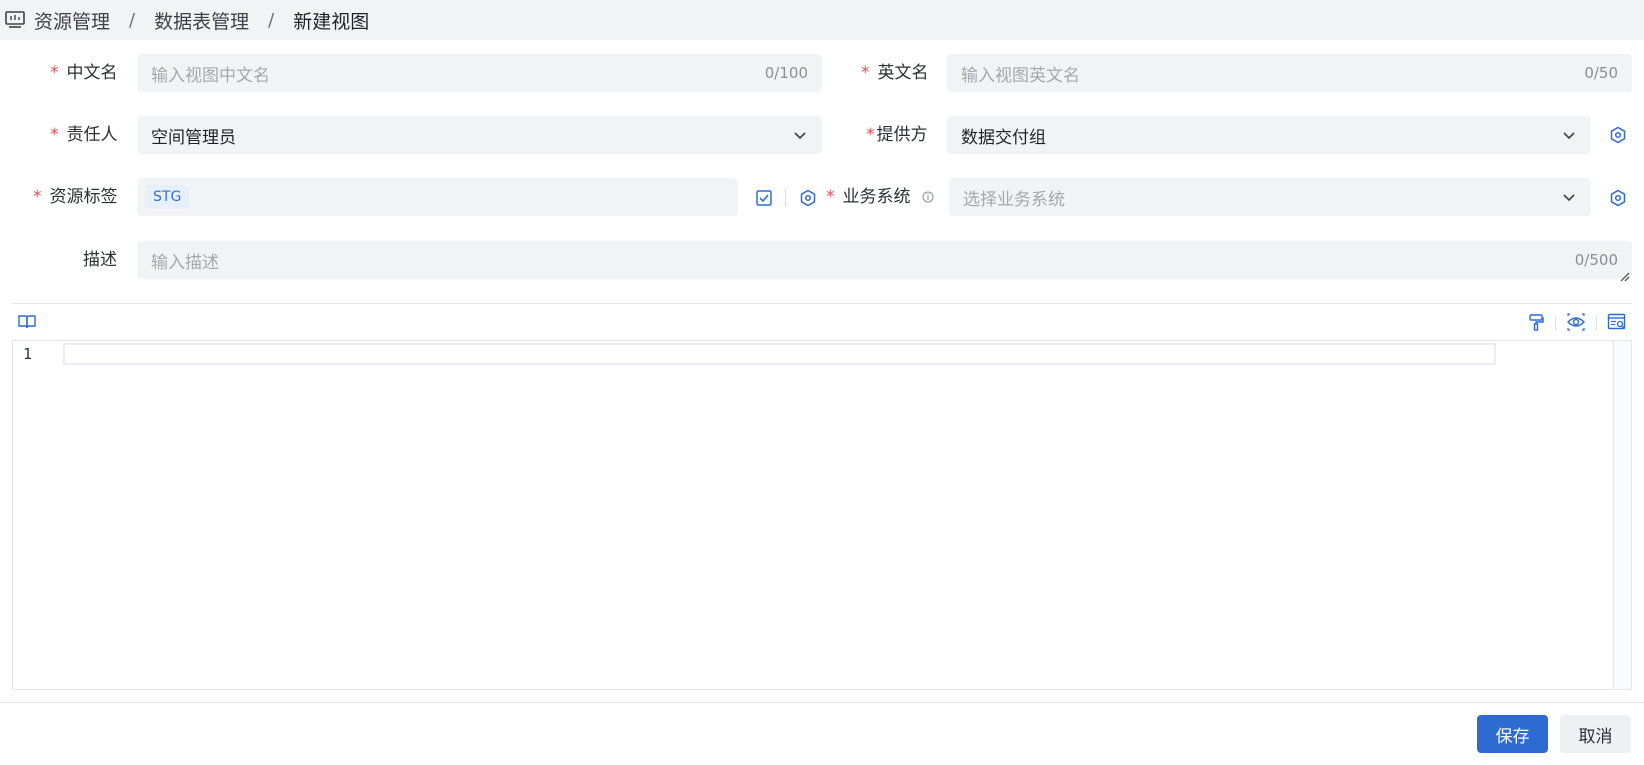 The width and height of the screenshot is (1644, 765). I want to click on business-system-label: * 业务系统, so click(880, 197).